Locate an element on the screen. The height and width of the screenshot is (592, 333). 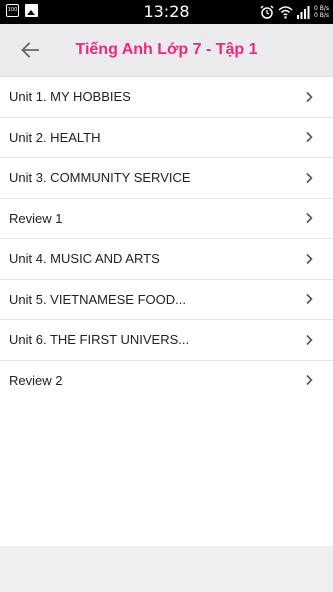
list-item: Unit 3. COMMUNITY SERVICE is located at coordinates (166, 178).